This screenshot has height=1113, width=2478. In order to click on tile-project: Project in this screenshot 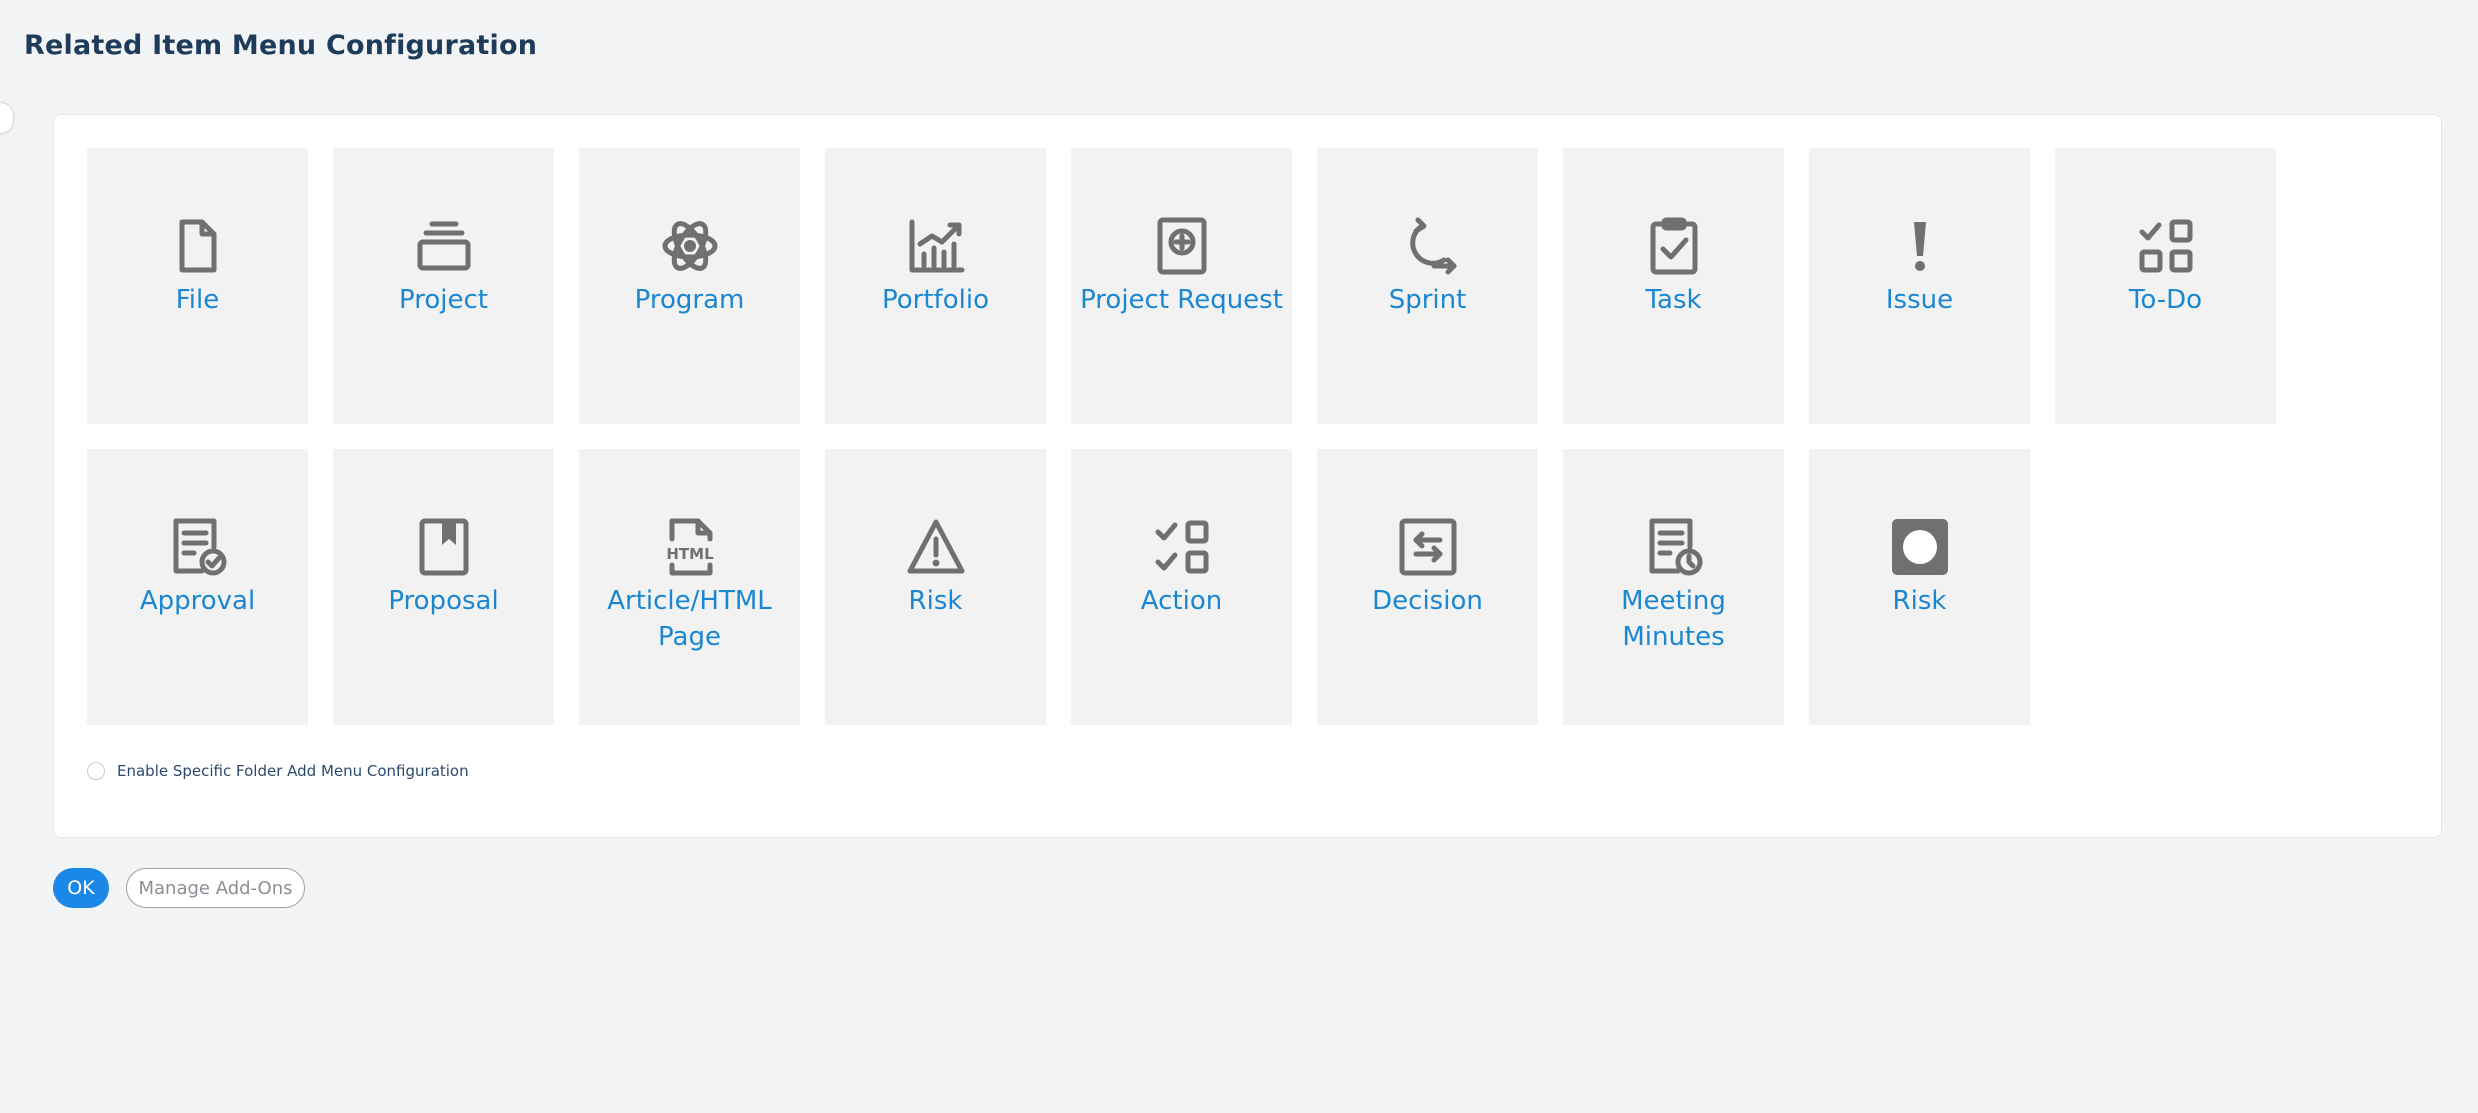, I will do `click(443, 286)`.